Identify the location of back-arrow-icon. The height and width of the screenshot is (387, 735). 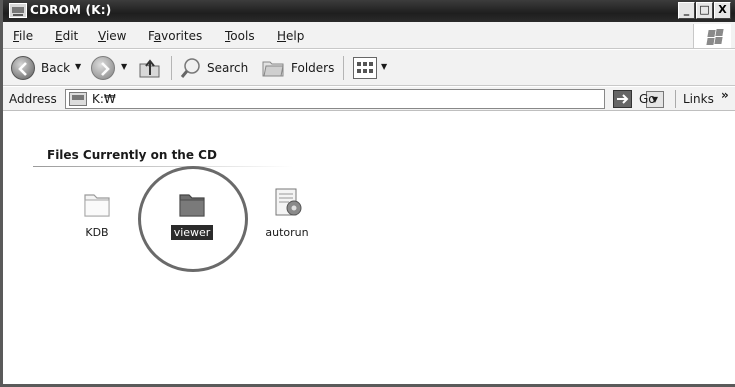
(22, 69).